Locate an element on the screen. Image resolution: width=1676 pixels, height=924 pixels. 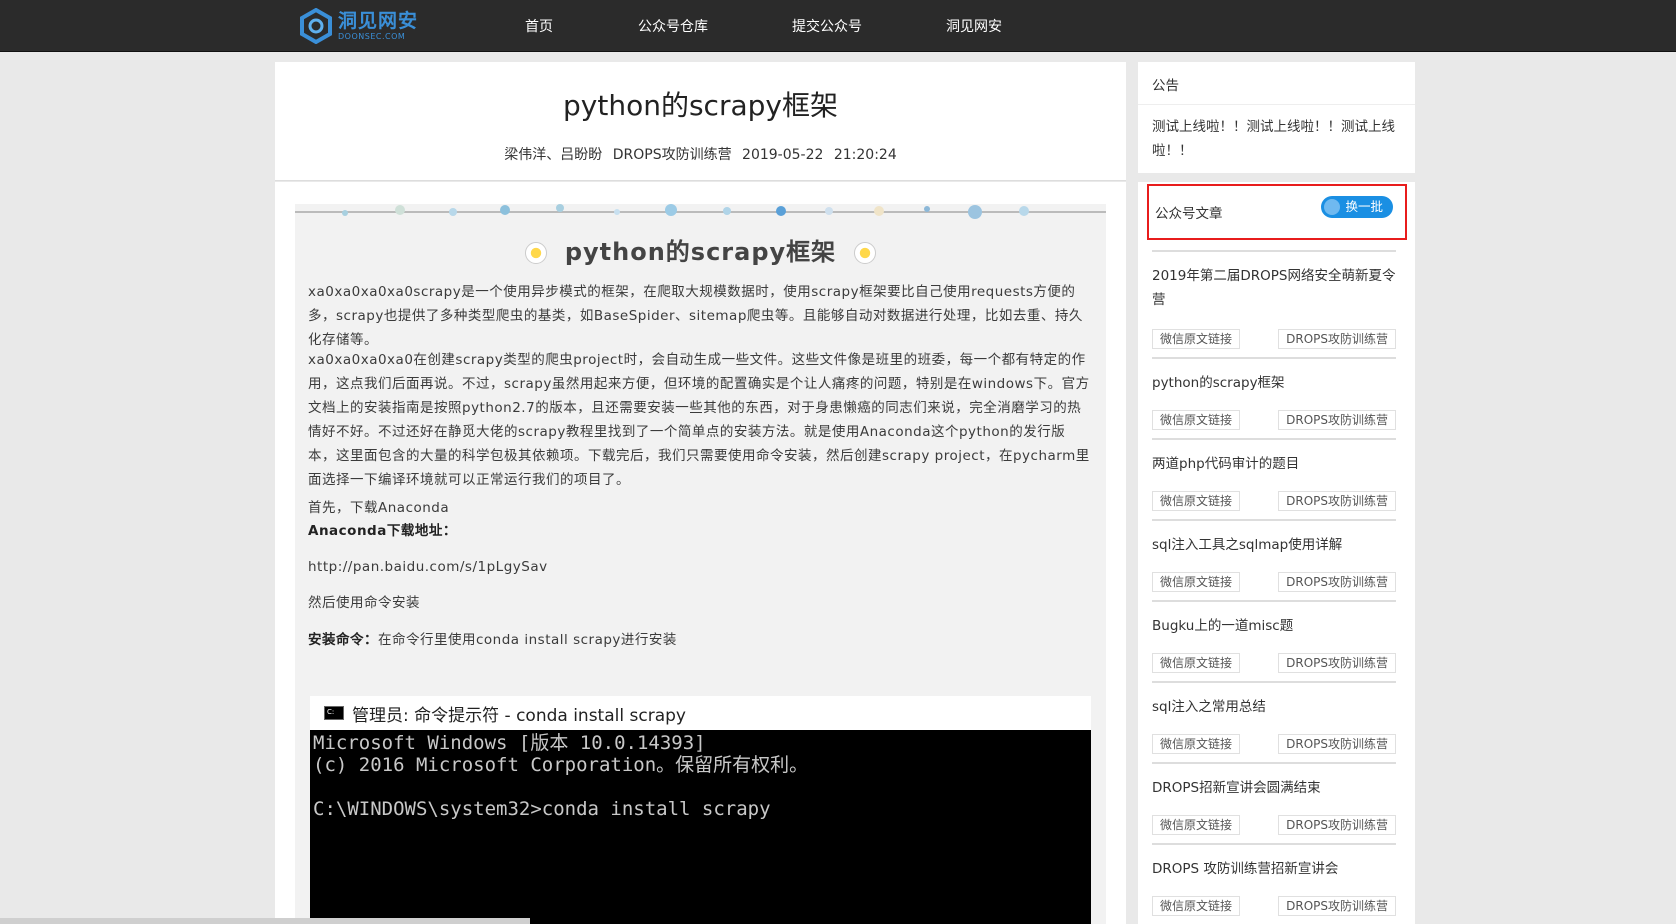
list-item: sql注入之常用总结 微信原文链接 DROPS攻防训练营 is located at coordinates (1274, 721).